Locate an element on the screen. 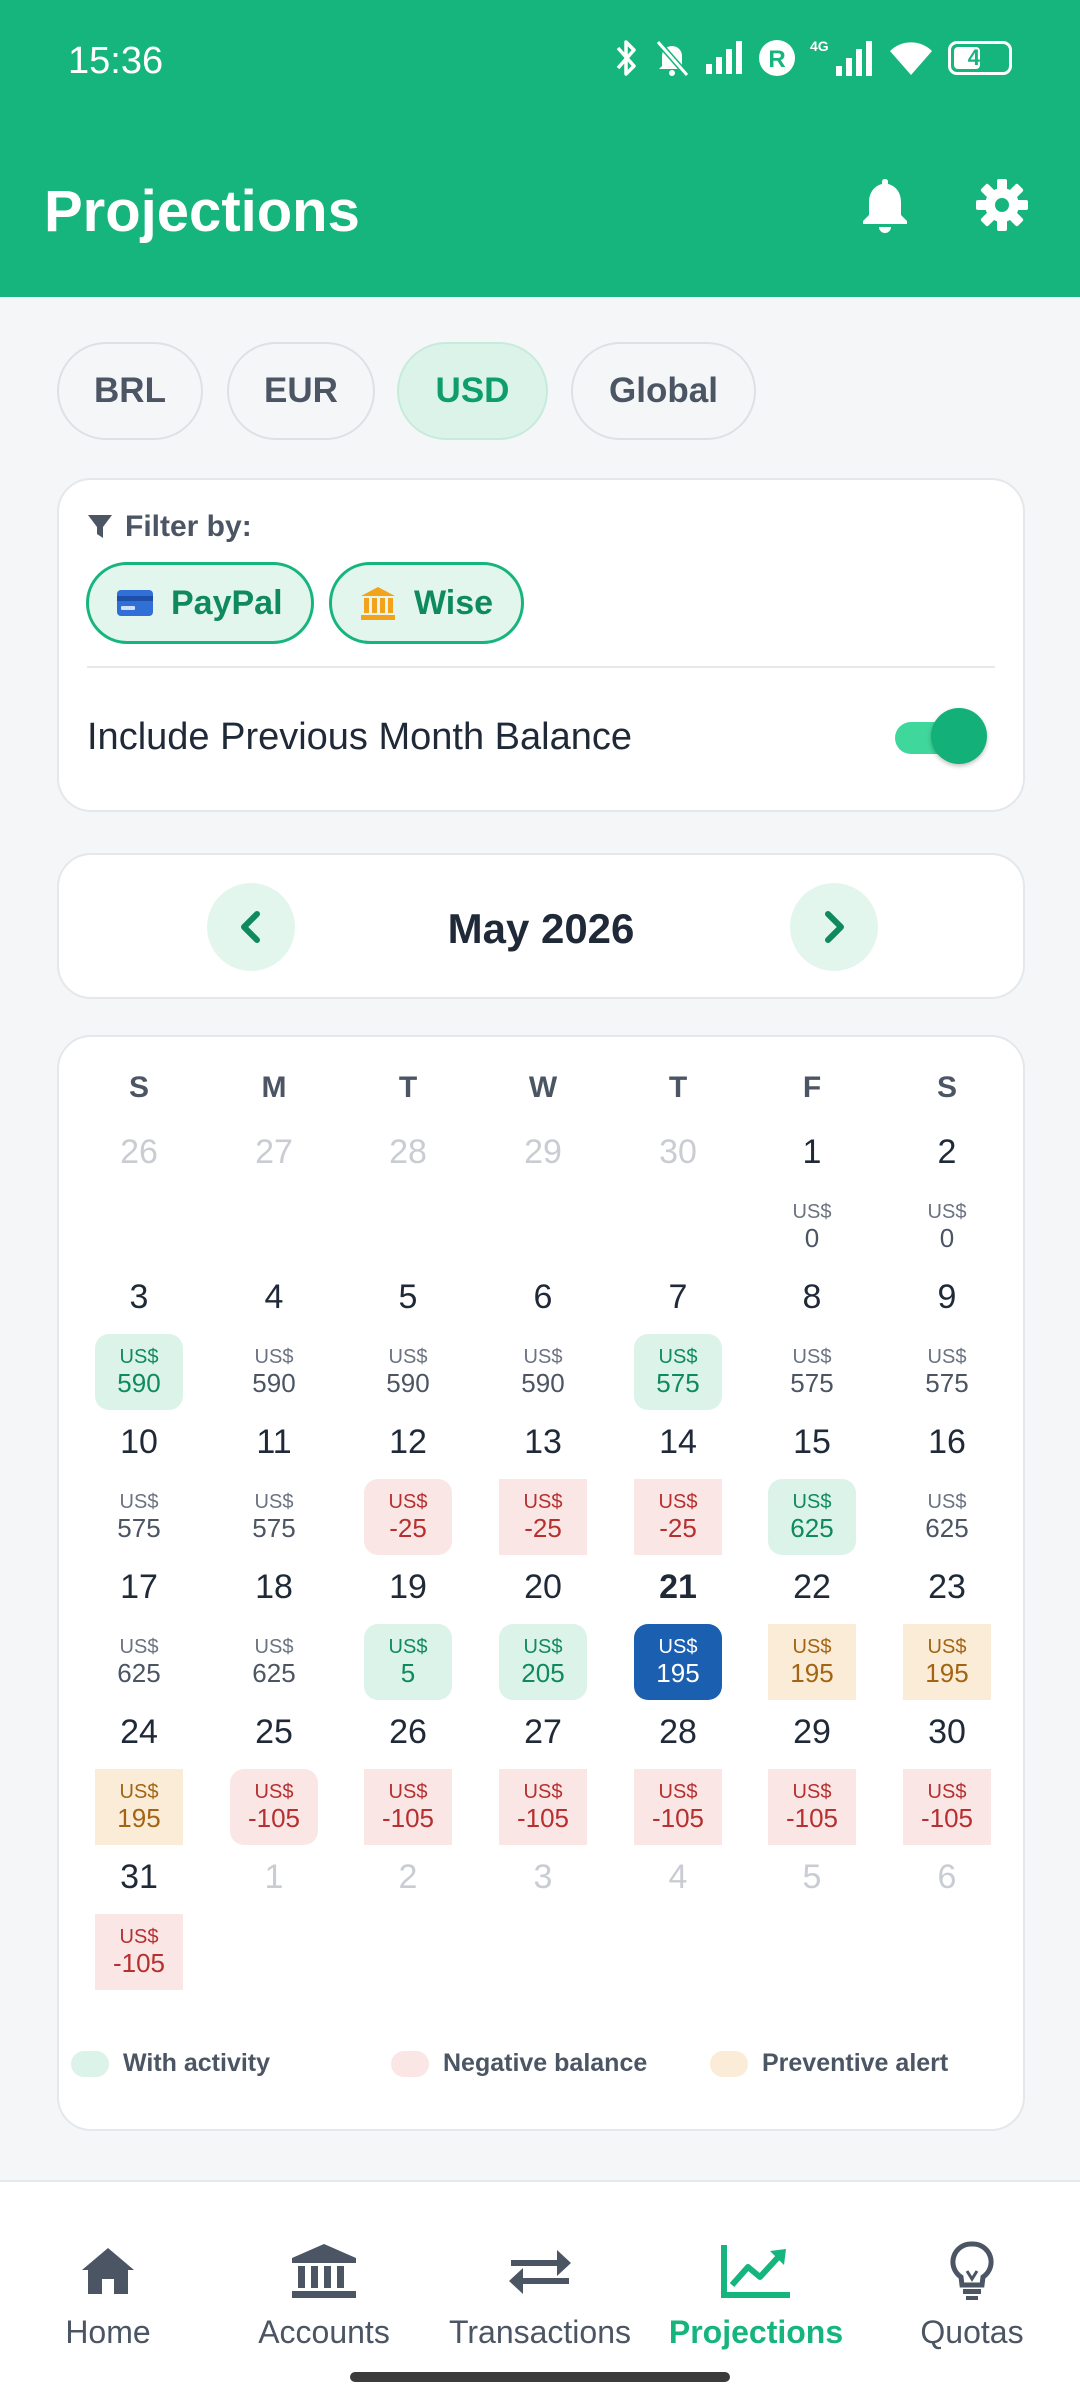  day-balance: US$ 205 is located at coordinates (543, 1662).